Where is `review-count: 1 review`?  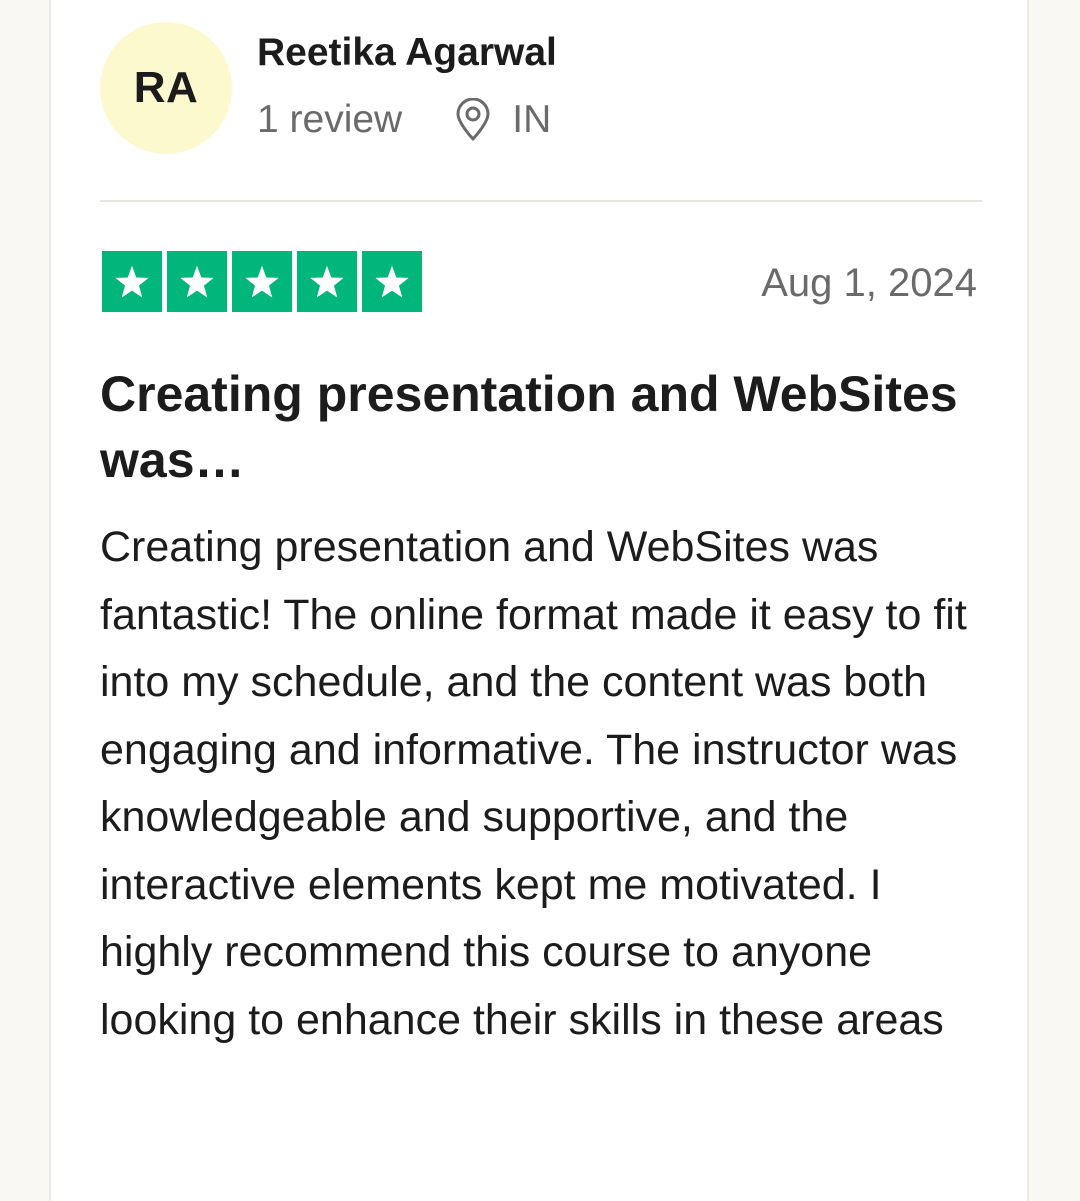 review-count: 1 review is located at coordinates (330, 119).